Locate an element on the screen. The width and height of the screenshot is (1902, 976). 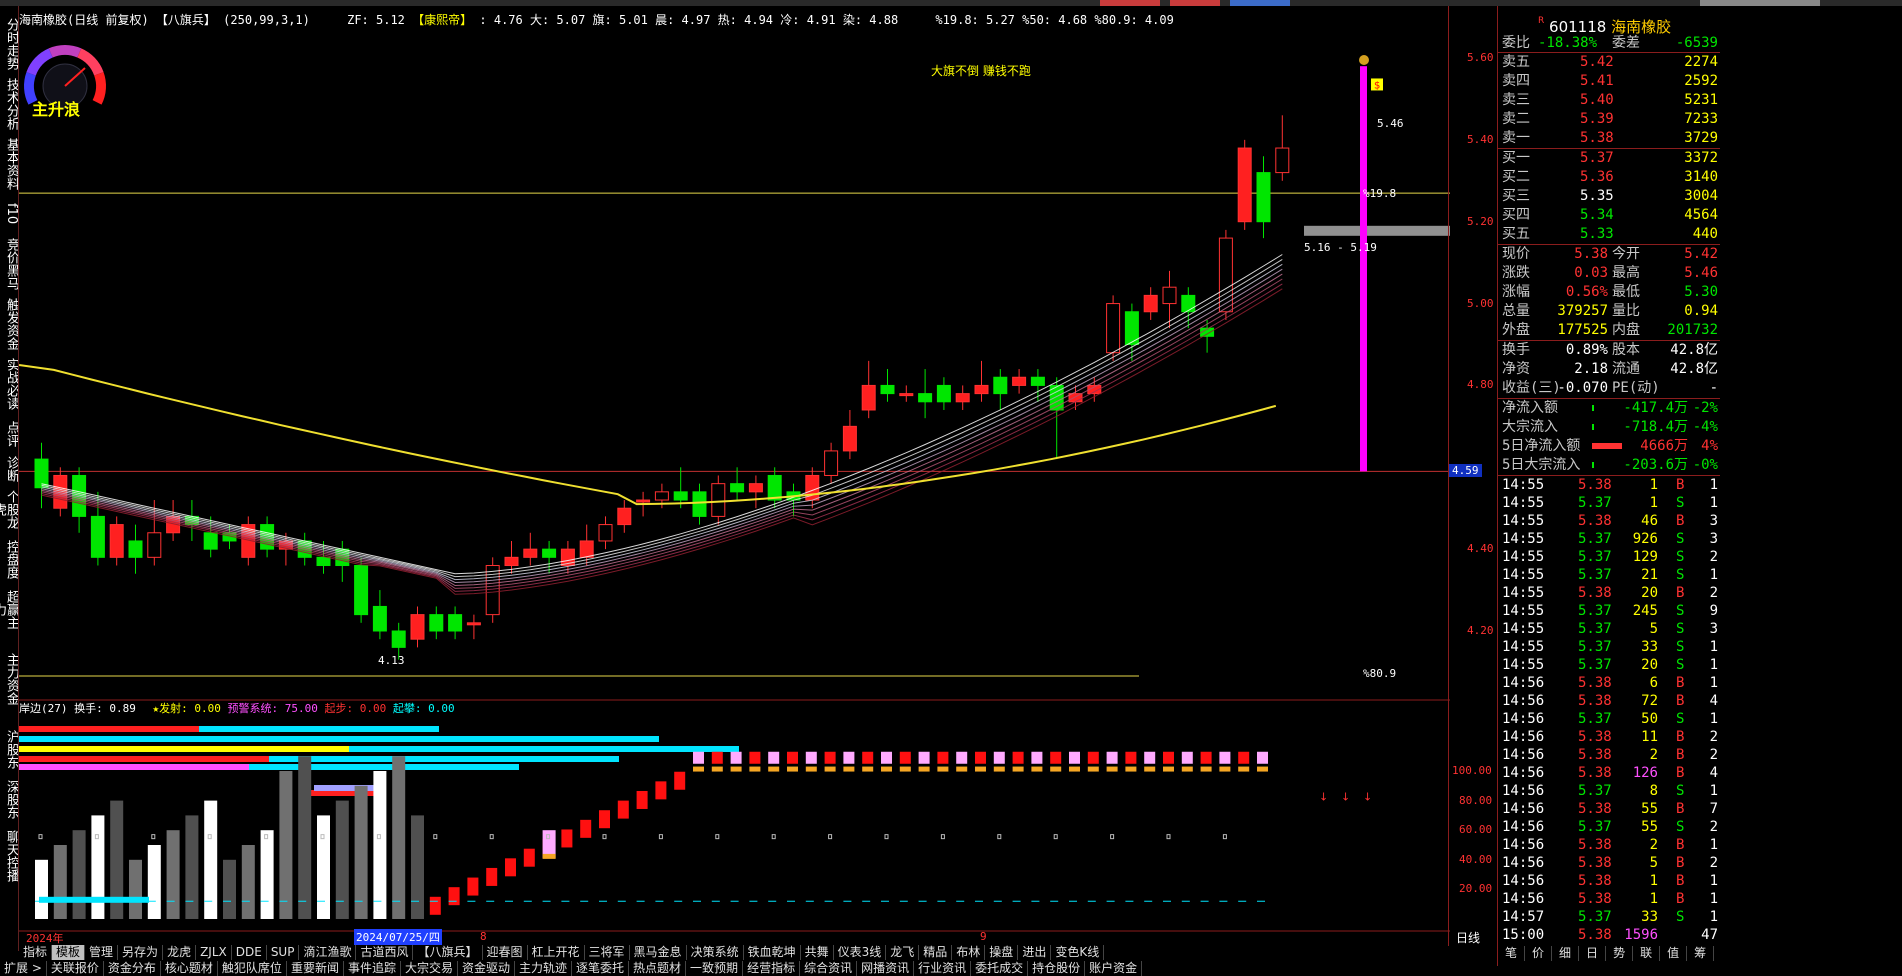
tick-volume: 1596 is located at coordinates (1641, 935).